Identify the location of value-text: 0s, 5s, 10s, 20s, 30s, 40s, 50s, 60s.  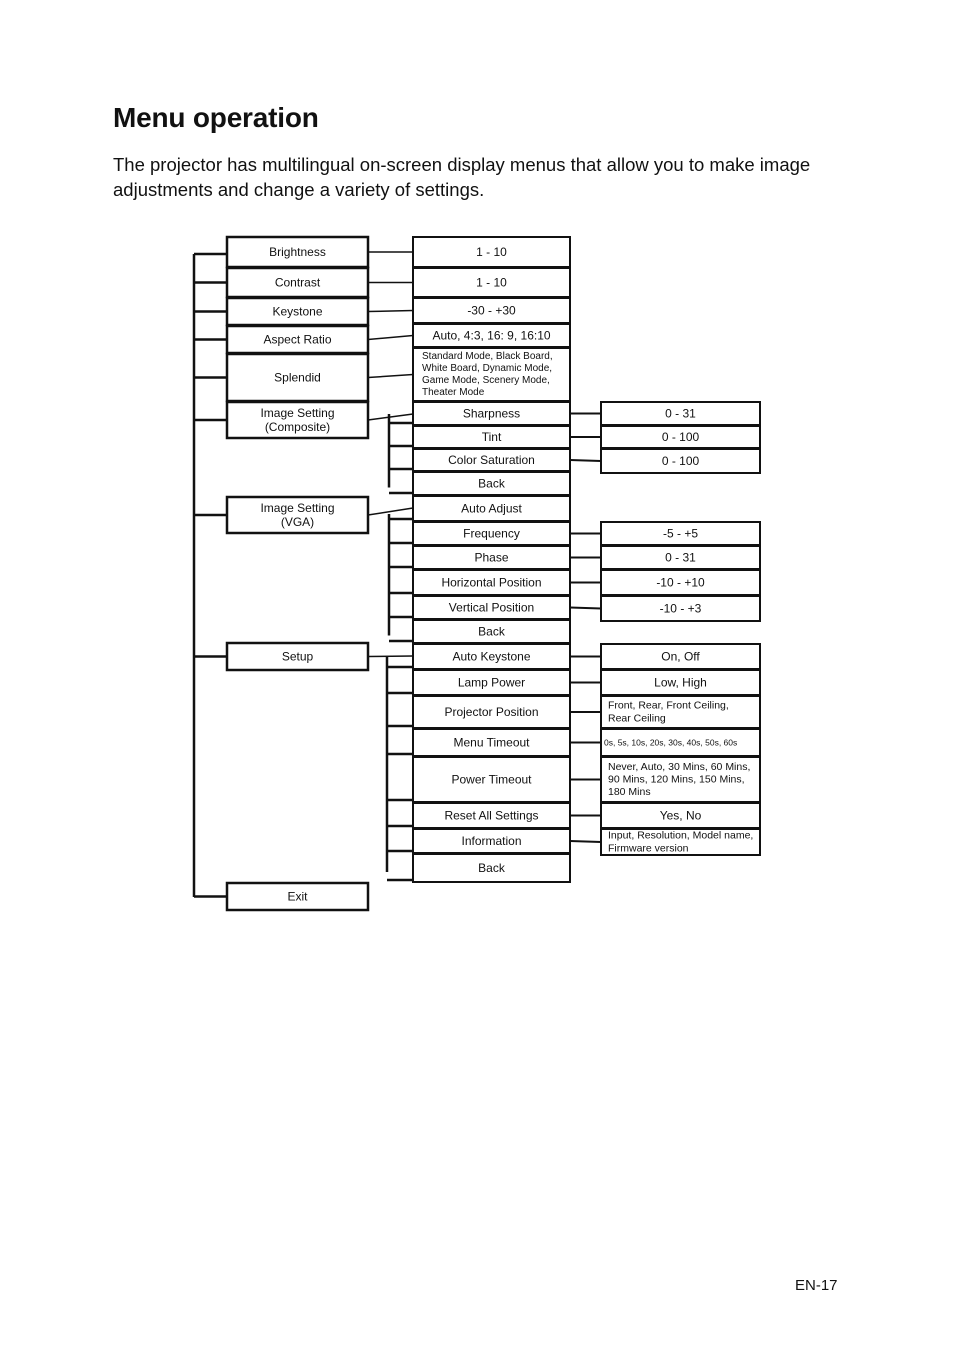
(670, 743).